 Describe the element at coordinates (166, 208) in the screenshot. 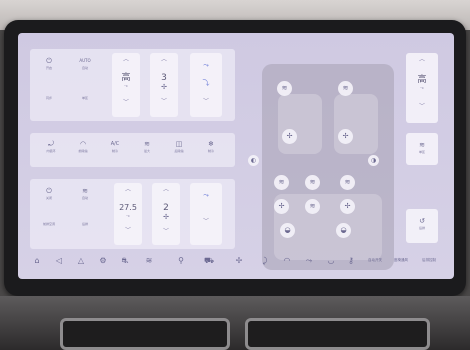

I see `fan-speed-value: 2` at that location.